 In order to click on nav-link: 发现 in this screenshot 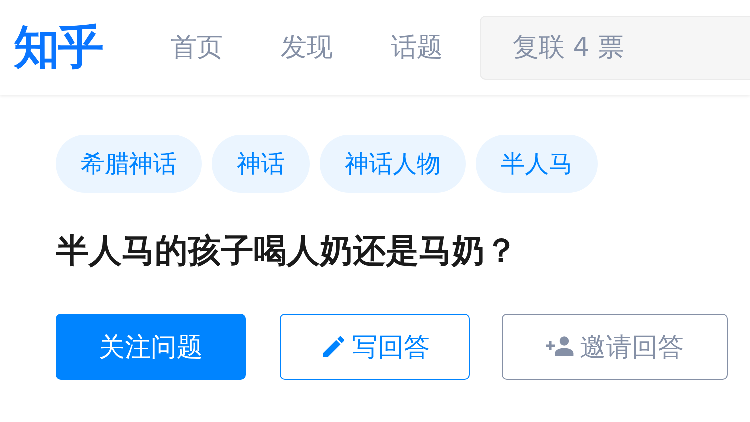, I will do `click(307, 47)`.